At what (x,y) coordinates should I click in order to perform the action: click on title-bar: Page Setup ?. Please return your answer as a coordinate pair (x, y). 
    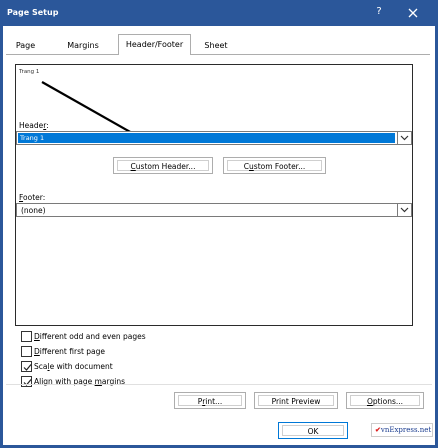
    Looking at the image, I should click on (219, 13).